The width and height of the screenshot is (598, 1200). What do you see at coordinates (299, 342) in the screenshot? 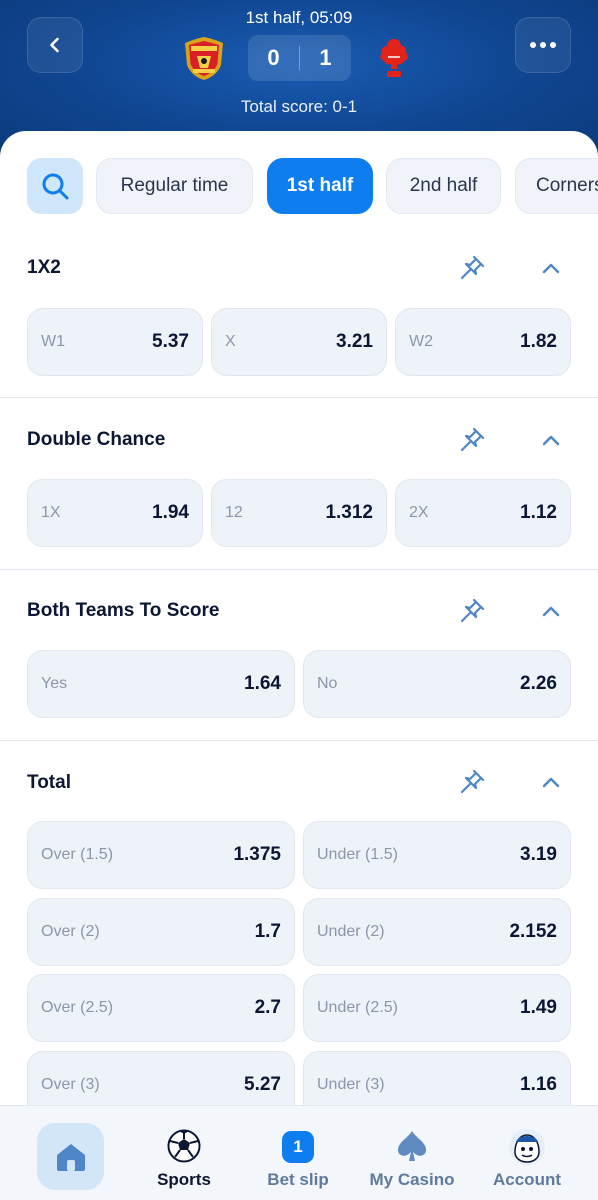
I see `odd-button-x: X 3.21` at bounding box center [299, 342].